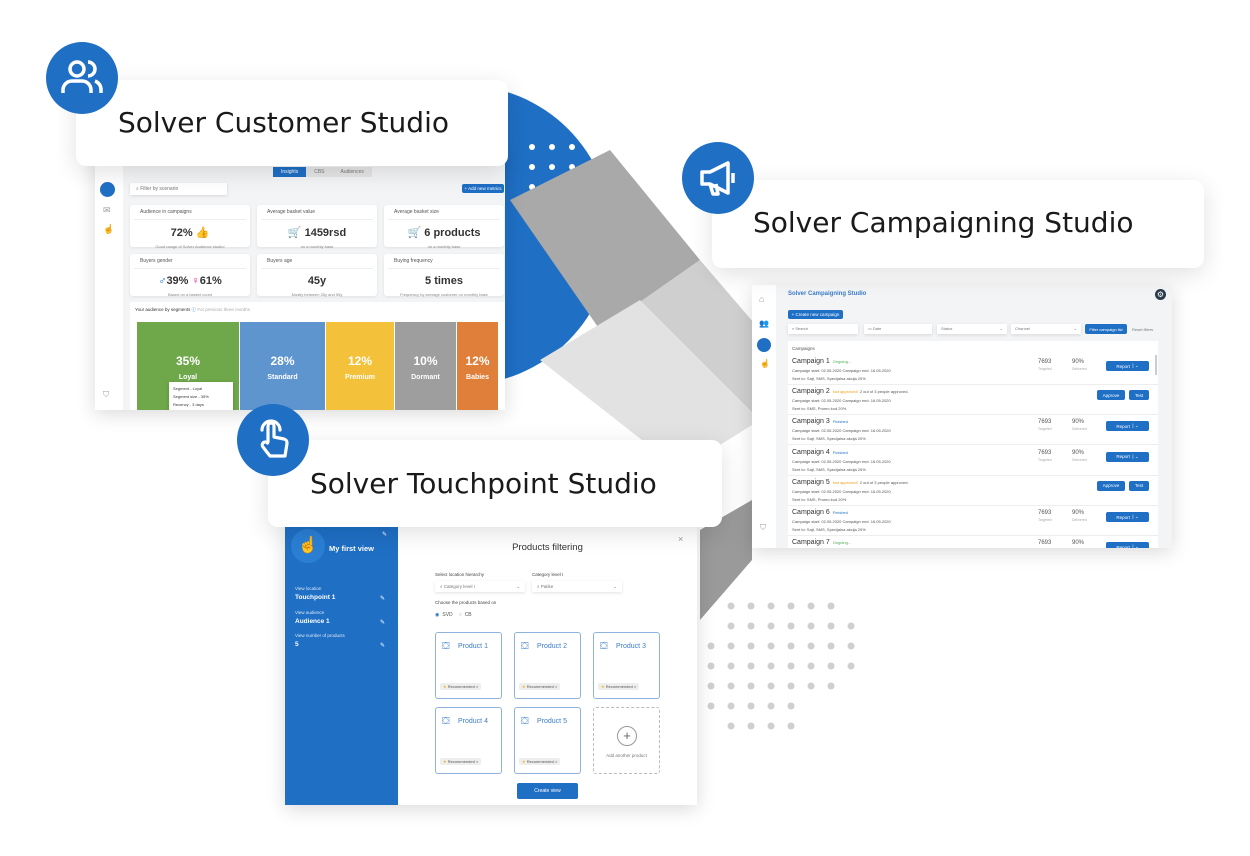 Image resolution: width=1250 pixels, height=856 pixels. What do you see at coordinates (626, 755) in the screenshot?
I see `add-product-label: Add another product` at bounding box center [626, 755].